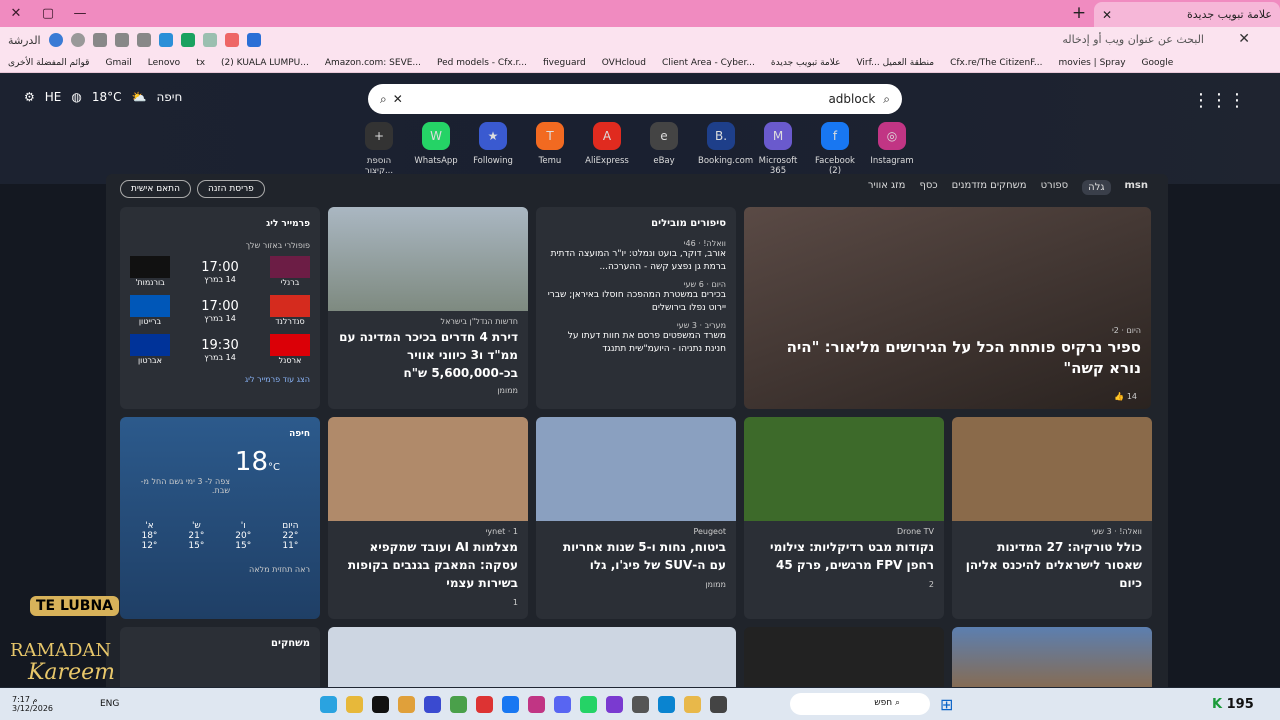 Image resolution: width=1280 pixels, height=720 pixels. I want to click on quick-link-tile: e eBay, so click(664, 149).